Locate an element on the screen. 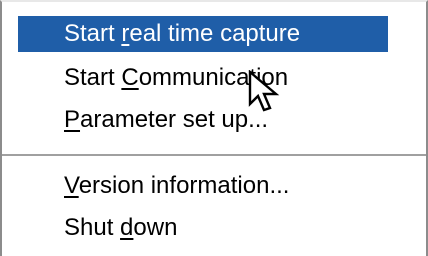 This screenshot has height=256, width=428. menu-item-label-post: eal time capture is located at coordinates (215, 33).